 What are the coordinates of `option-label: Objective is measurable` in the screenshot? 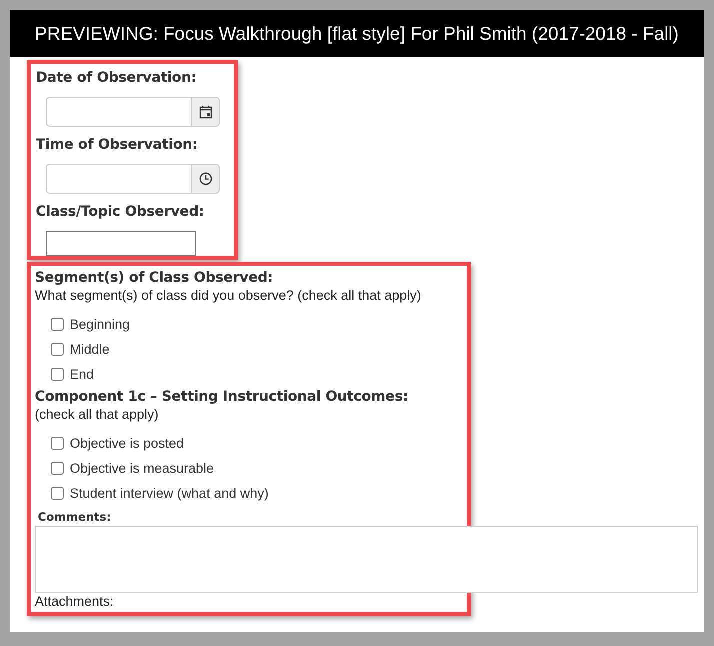 It's located at (142, 468).